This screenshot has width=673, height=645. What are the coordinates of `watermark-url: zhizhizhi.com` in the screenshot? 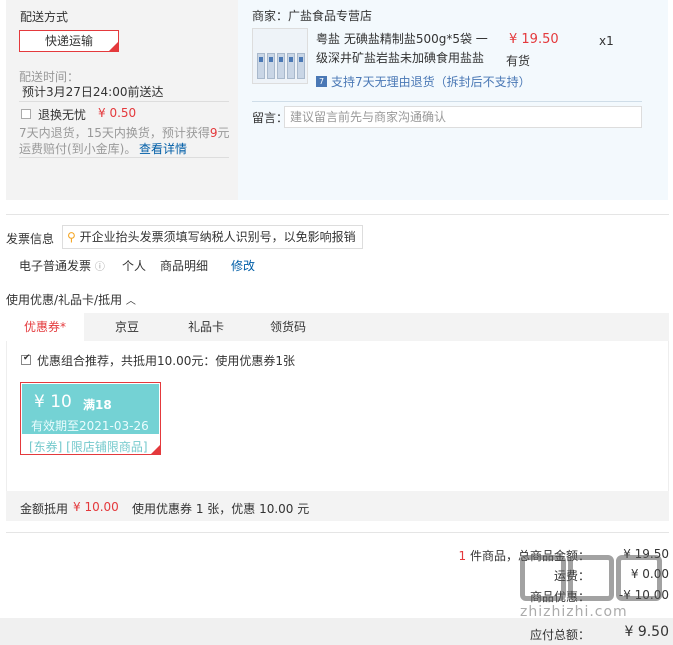 It's located at (574, 612).